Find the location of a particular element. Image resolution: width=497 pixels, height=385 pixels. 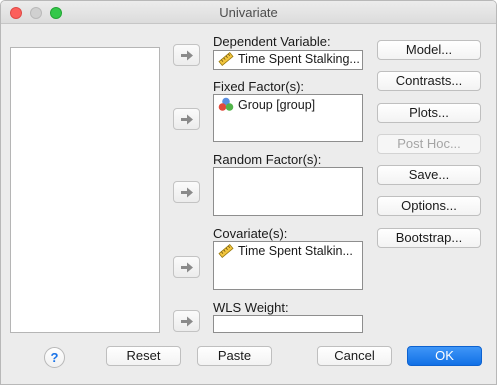

reset-button: Reset is located at coordinates (143, 356).